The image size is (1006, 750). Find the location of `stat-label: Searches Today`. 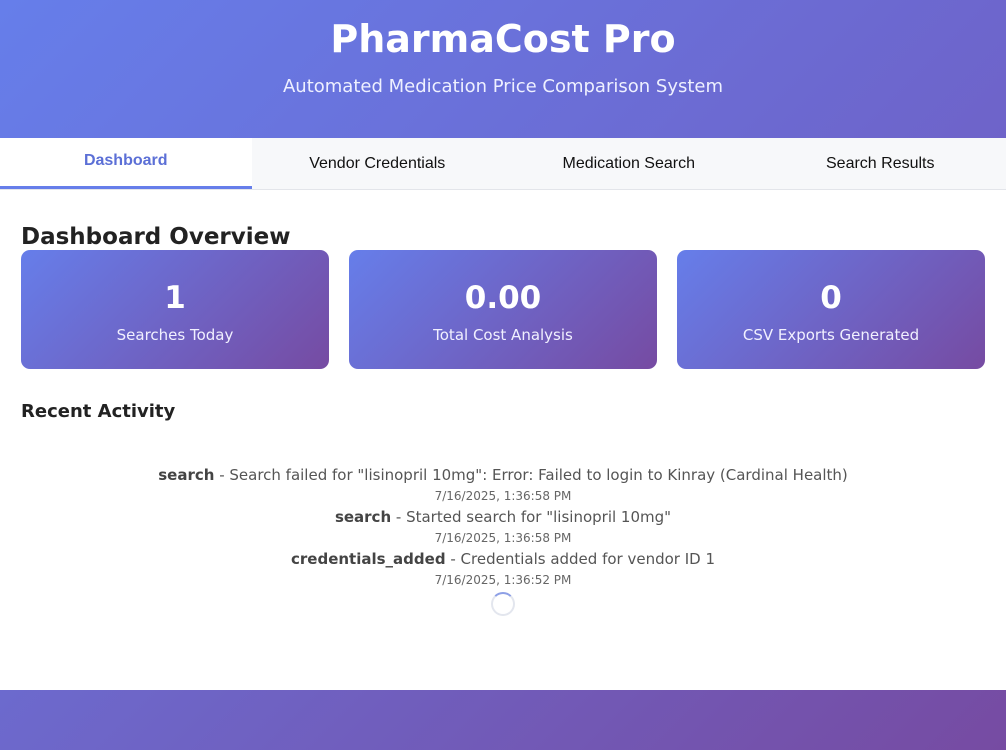

stat-label: Searches Today is located at coordinates (175, 335).